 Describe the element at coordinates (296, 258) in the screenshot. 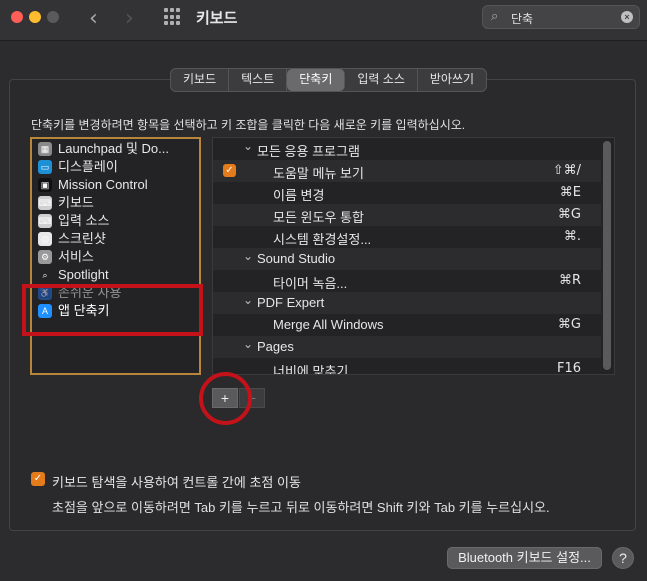

I see `group-label: Sound Studio` at that location.